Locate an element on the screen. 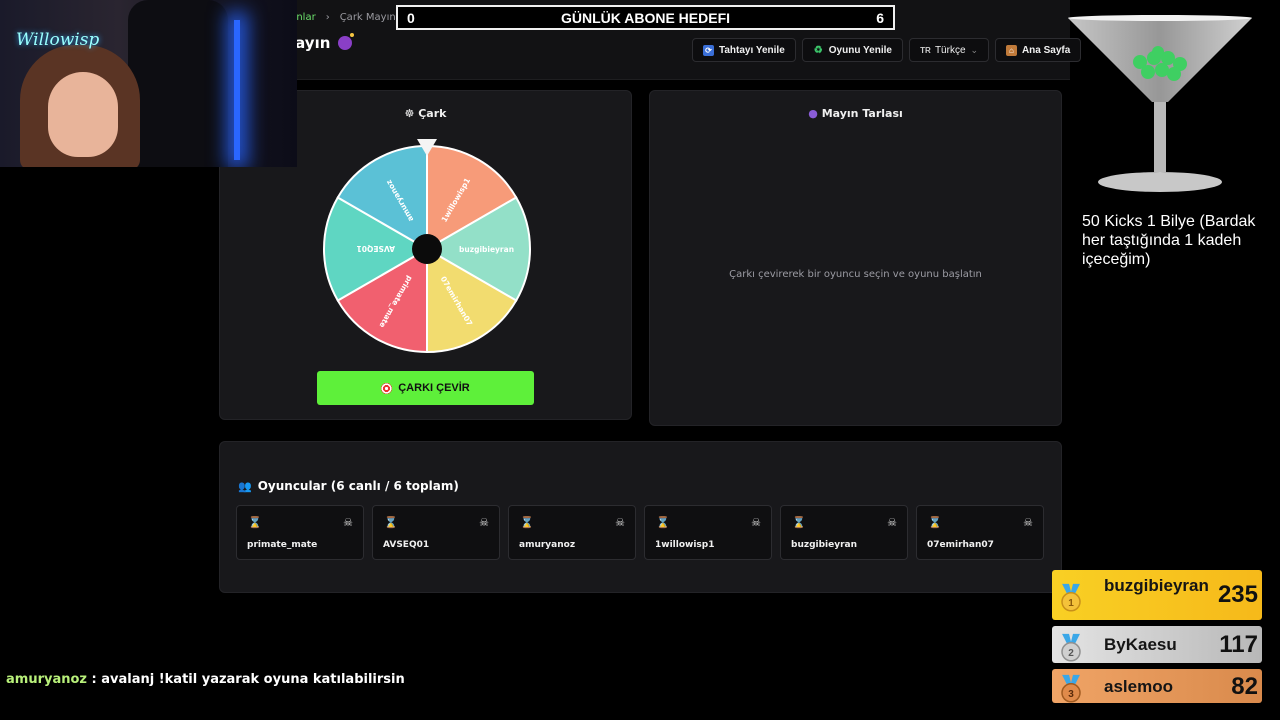 This screenshot has height=720, width=1280. spin-wheel-label: ÇARKI ÇEVİR is located at coordinates (434, 388).